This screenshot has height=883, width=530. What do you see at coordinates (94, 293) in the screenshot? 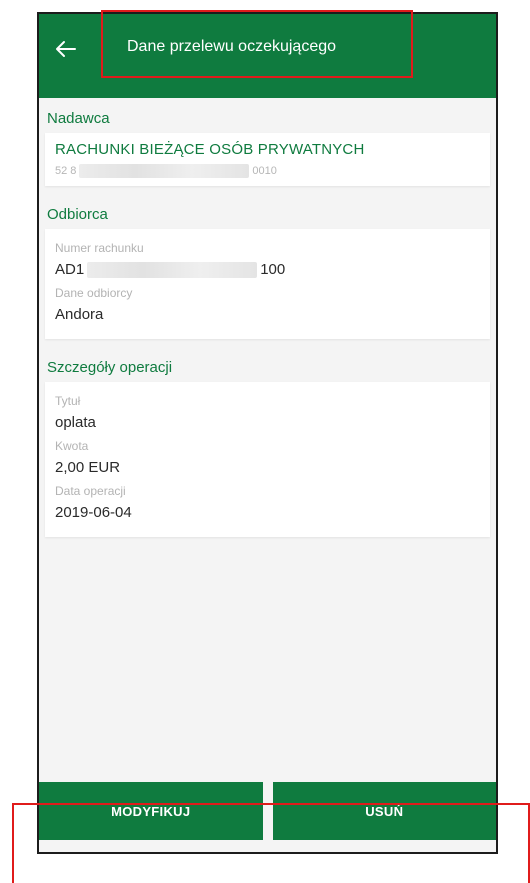
I see `recipient-data-label: Dane odbiorcy` at bounding box center [94, 293].